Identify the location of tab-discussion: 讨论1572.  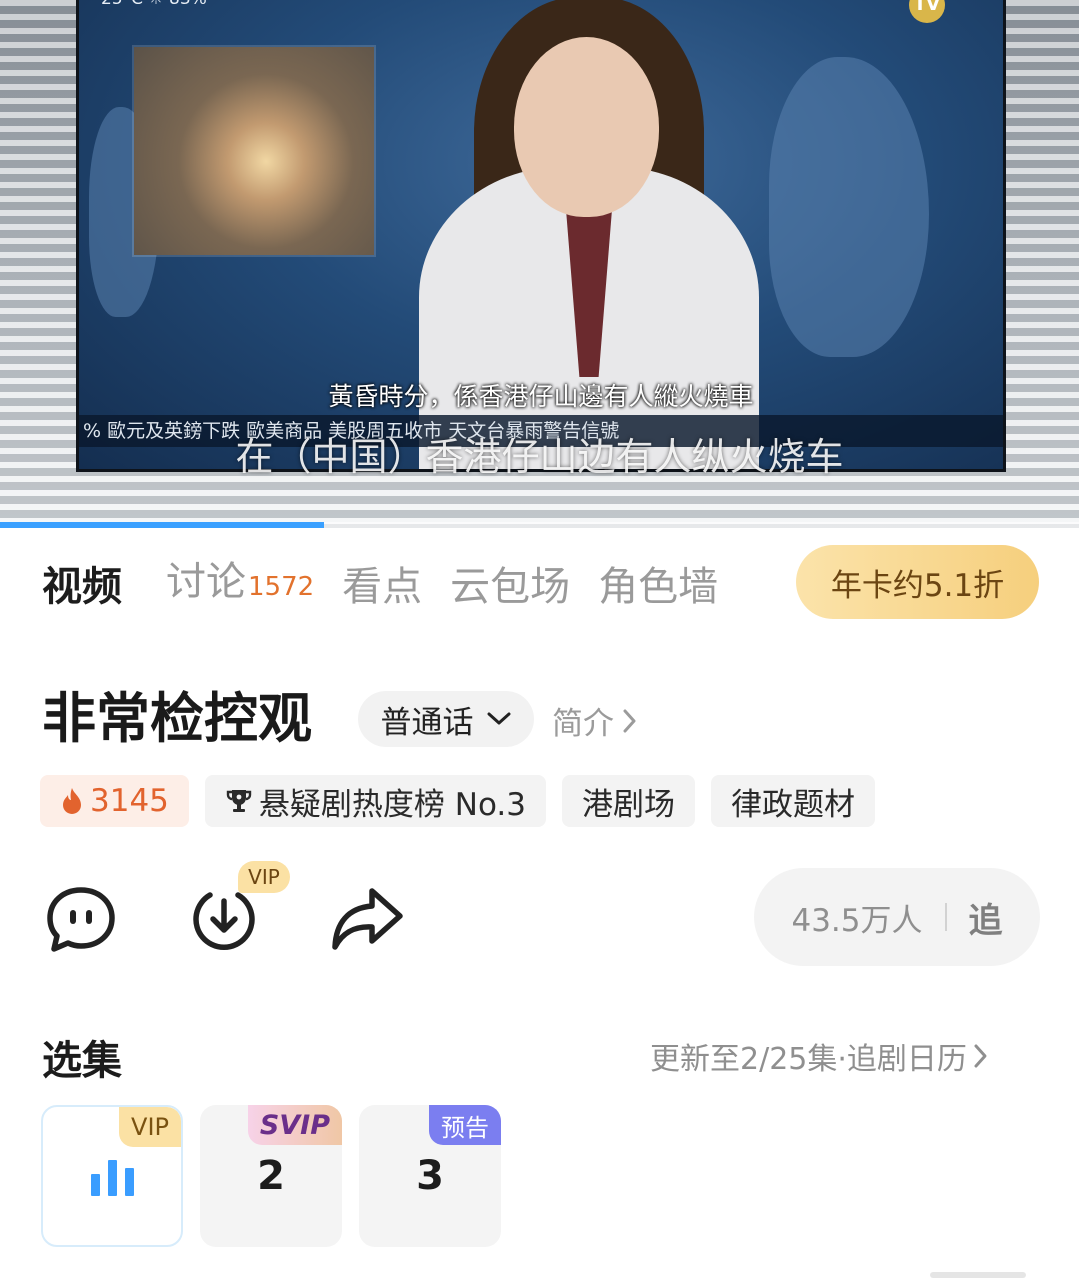
(240, 584).